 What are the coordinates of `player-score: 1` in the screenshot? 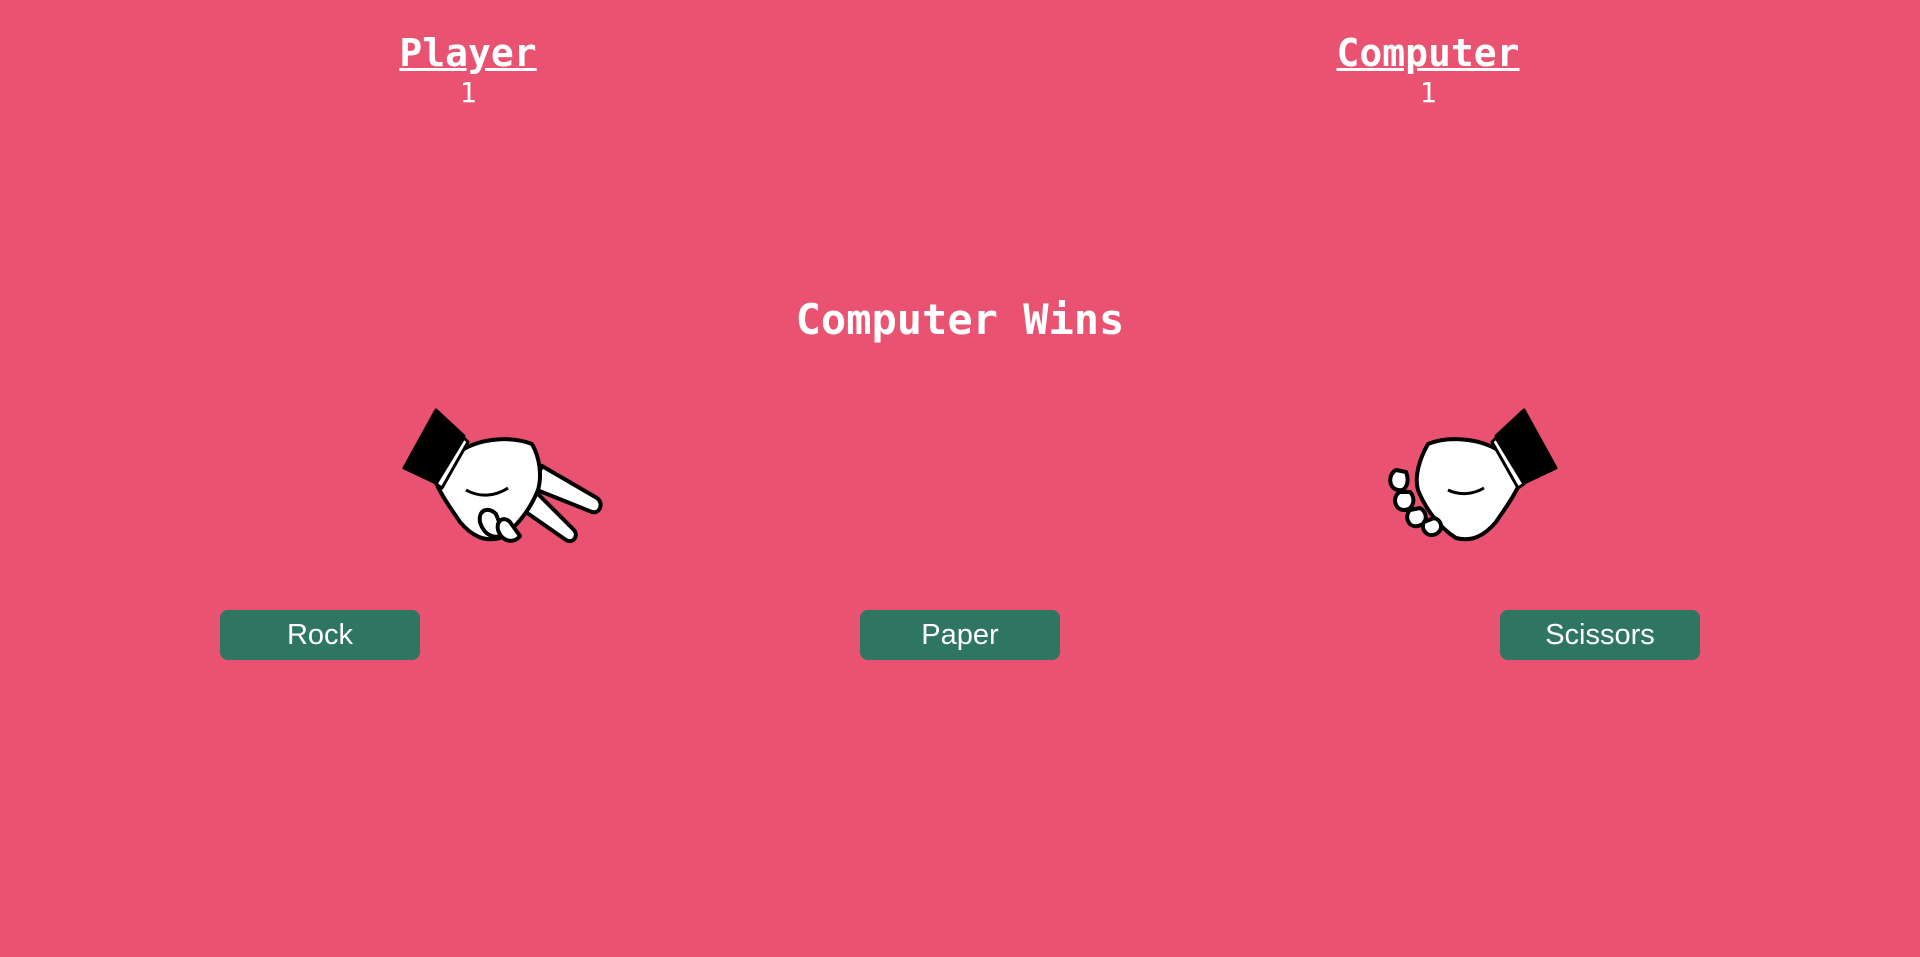 It's located at (468, 92).